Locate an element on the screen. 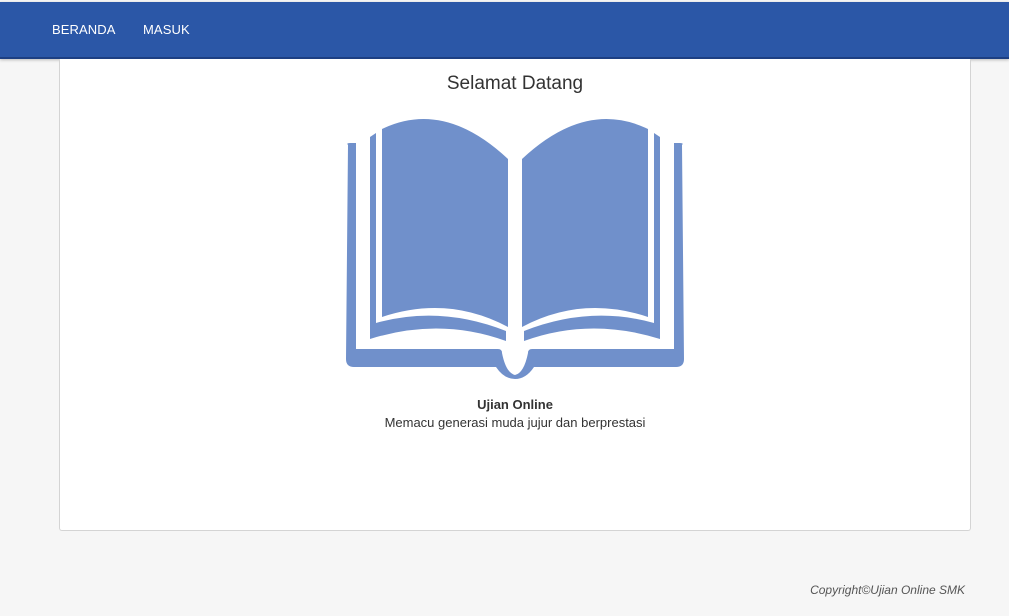 The width and height of the screenshot is (1009, 616). top-navbar: BERANDA MASUK is located at coordinates (504, 30).